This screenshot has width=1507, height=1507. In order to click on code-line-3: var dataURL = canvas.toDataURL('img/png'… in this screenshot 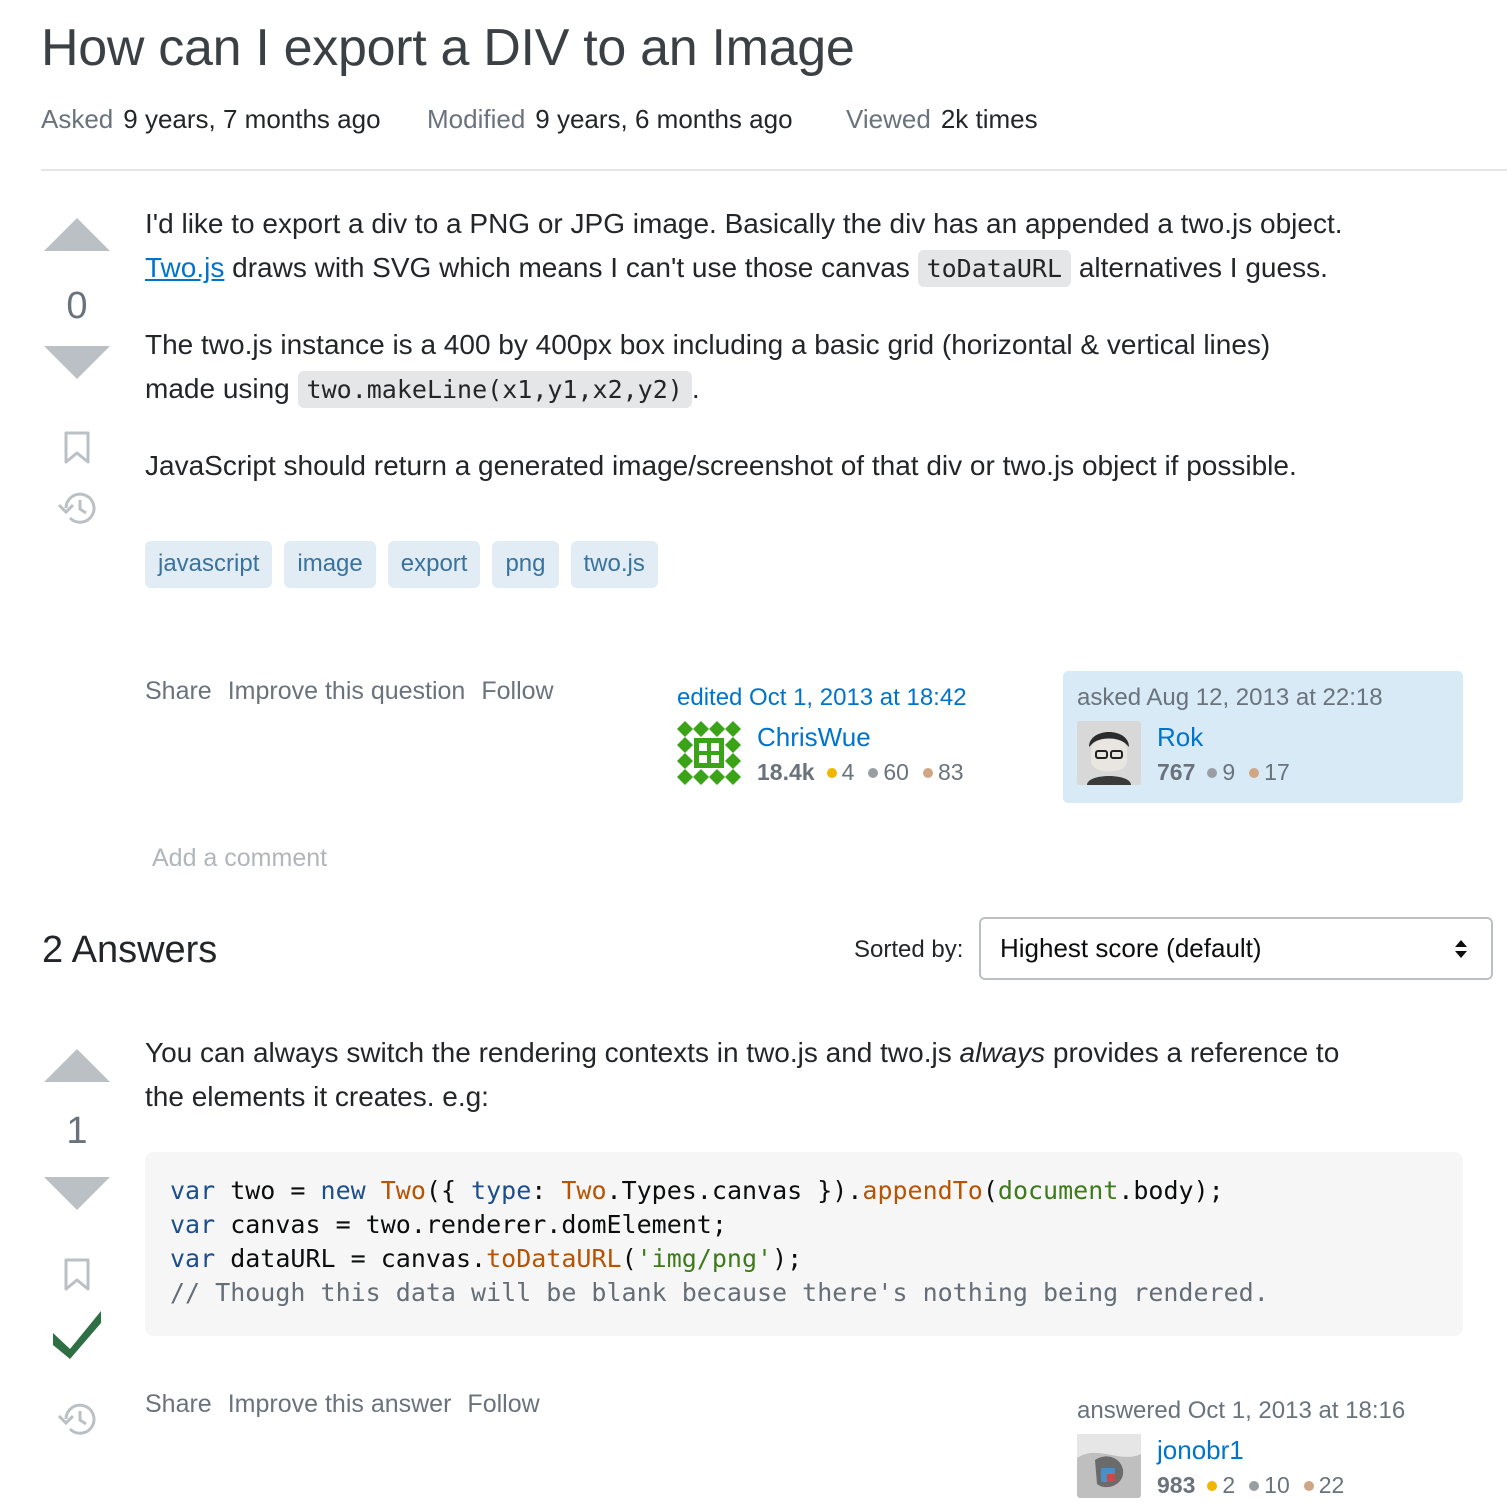, I will do `click(486, 1258)`.